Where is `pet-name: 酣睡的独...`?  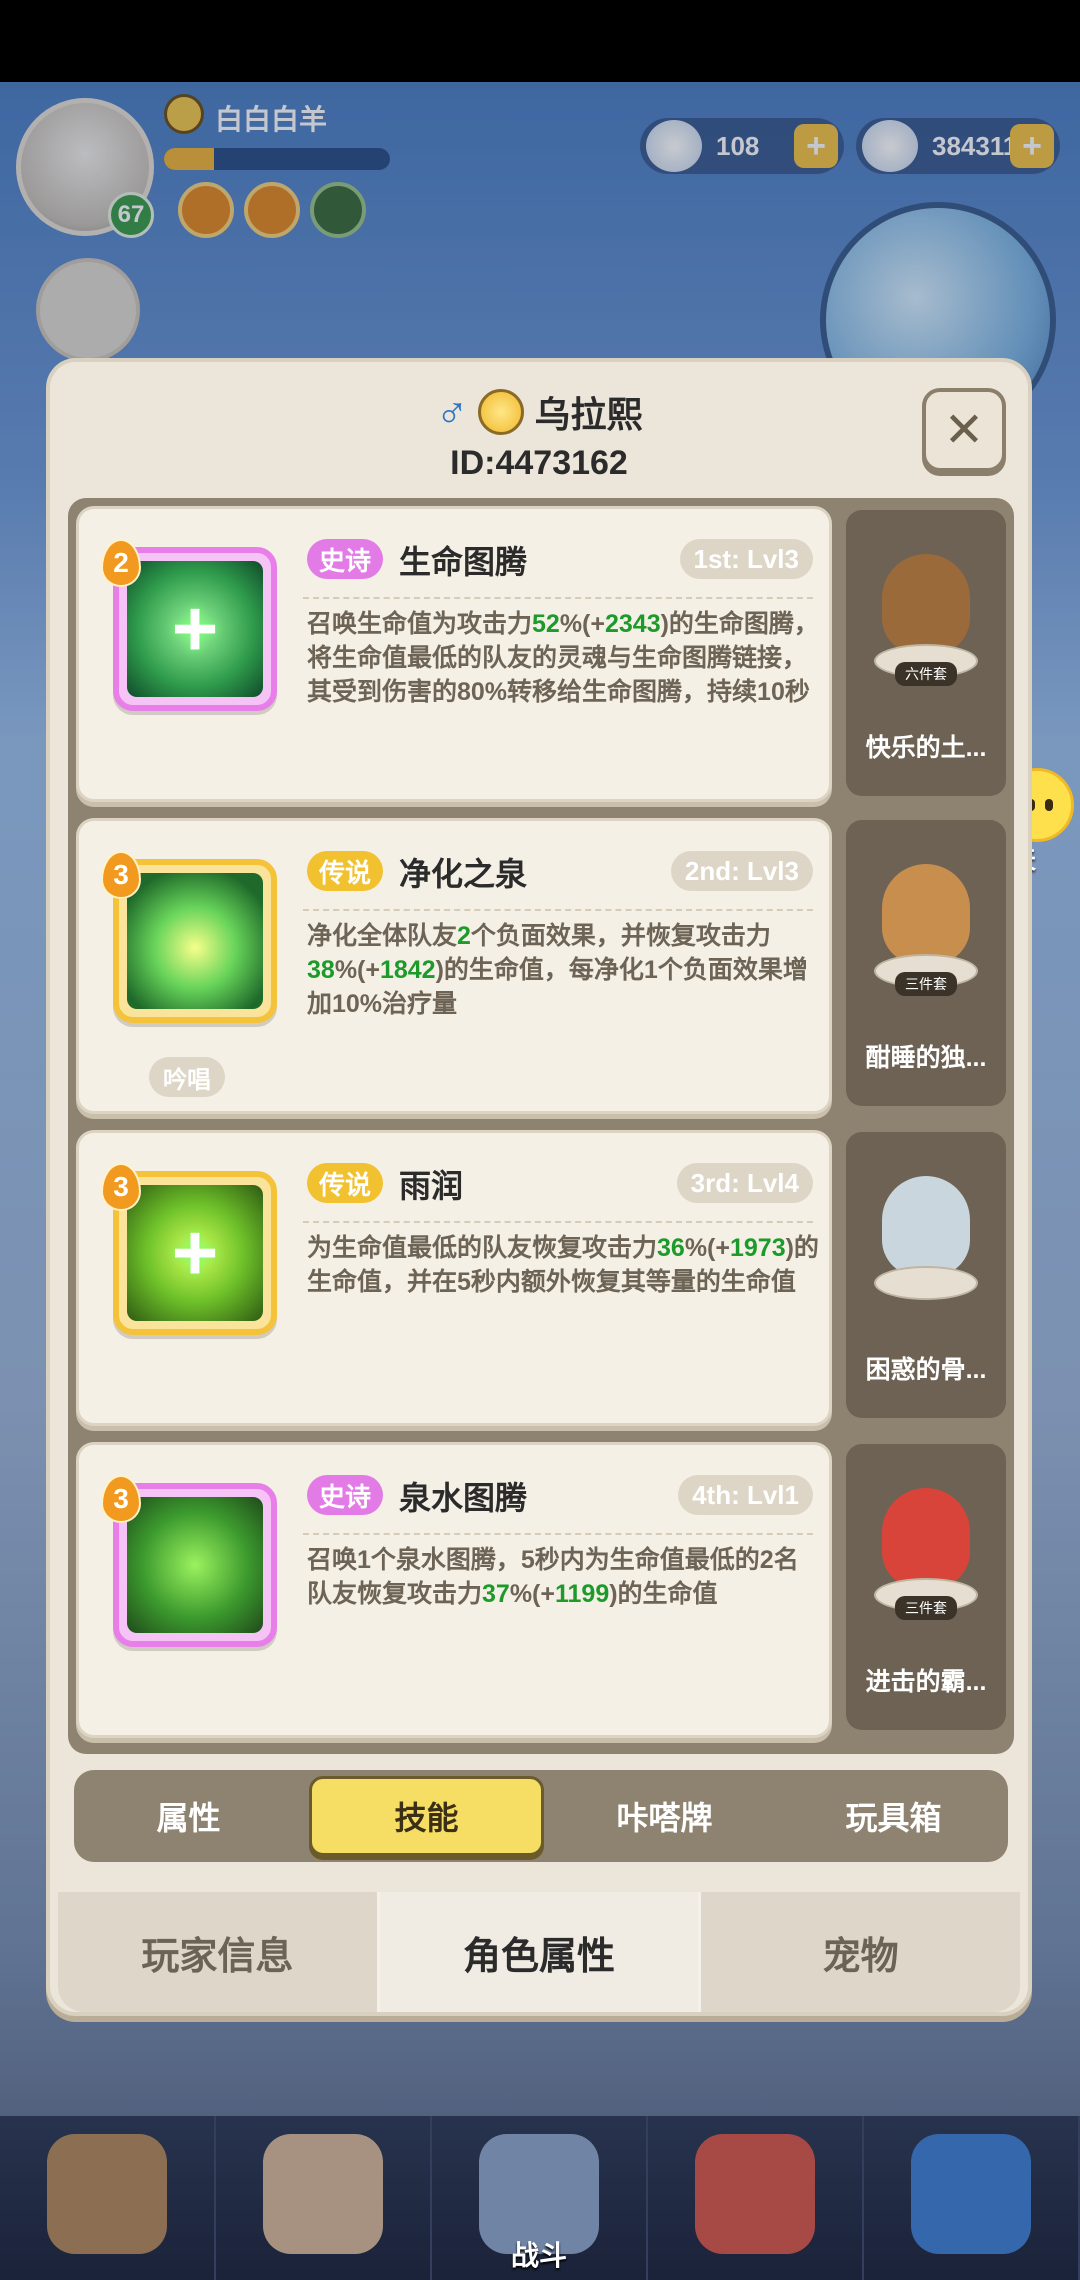
pet-name: 酣睡的独... is located at coordinates (926, 1058).